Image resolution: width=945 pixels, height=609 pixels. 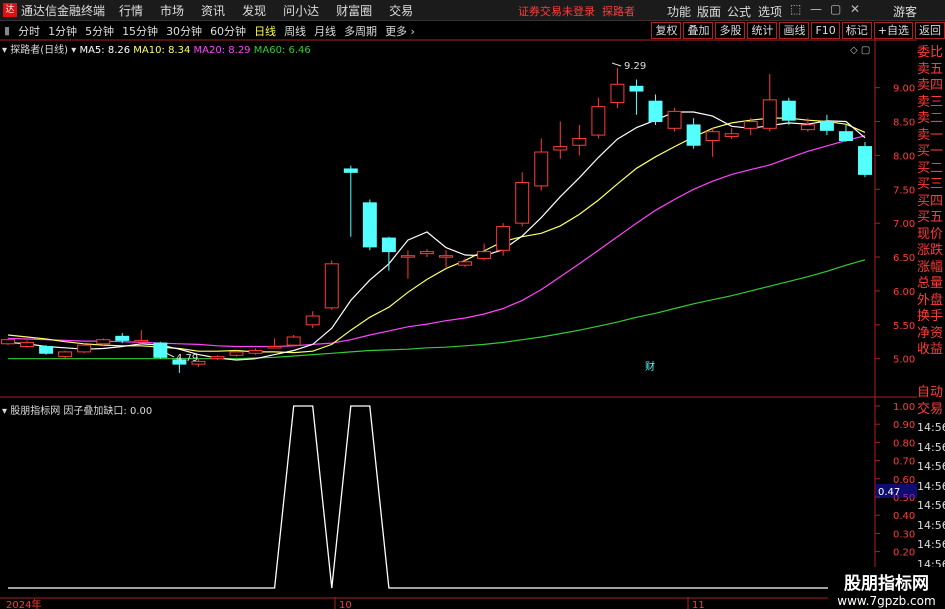 I want to click on menu-layout: 版面, so click(x=709, y=11).